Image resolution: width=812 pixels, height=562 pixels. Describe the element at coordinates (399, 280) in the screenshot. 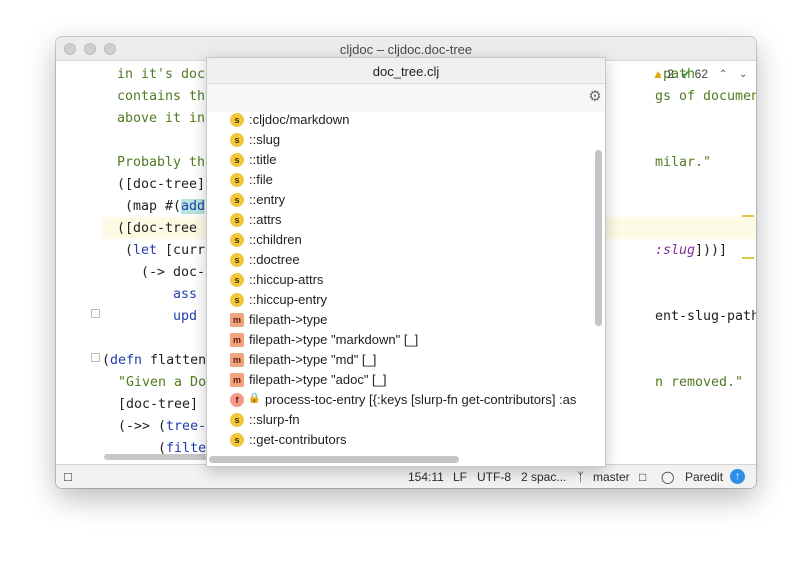

I see `list-item: s::hiccup-attrs` at that location.